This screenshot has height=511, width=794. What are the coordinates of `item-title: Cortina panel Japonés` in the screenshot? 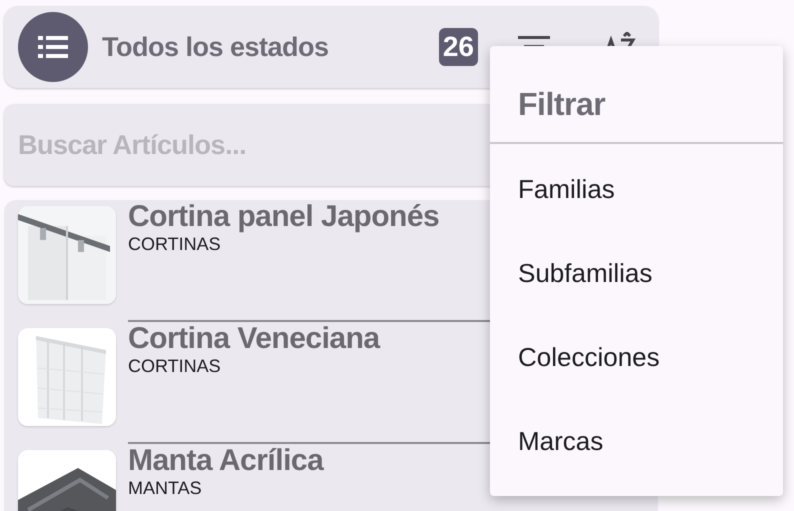 It's located at (284, 217).